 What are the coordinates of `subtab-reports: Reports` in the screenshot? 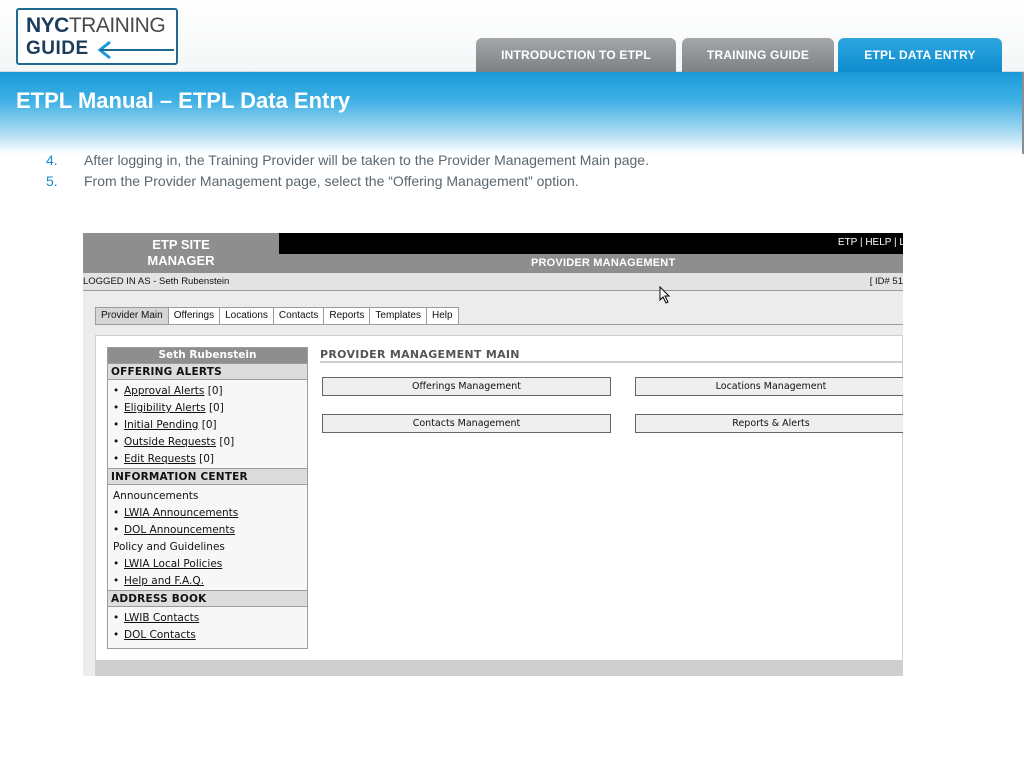 It's located at (347, 316).